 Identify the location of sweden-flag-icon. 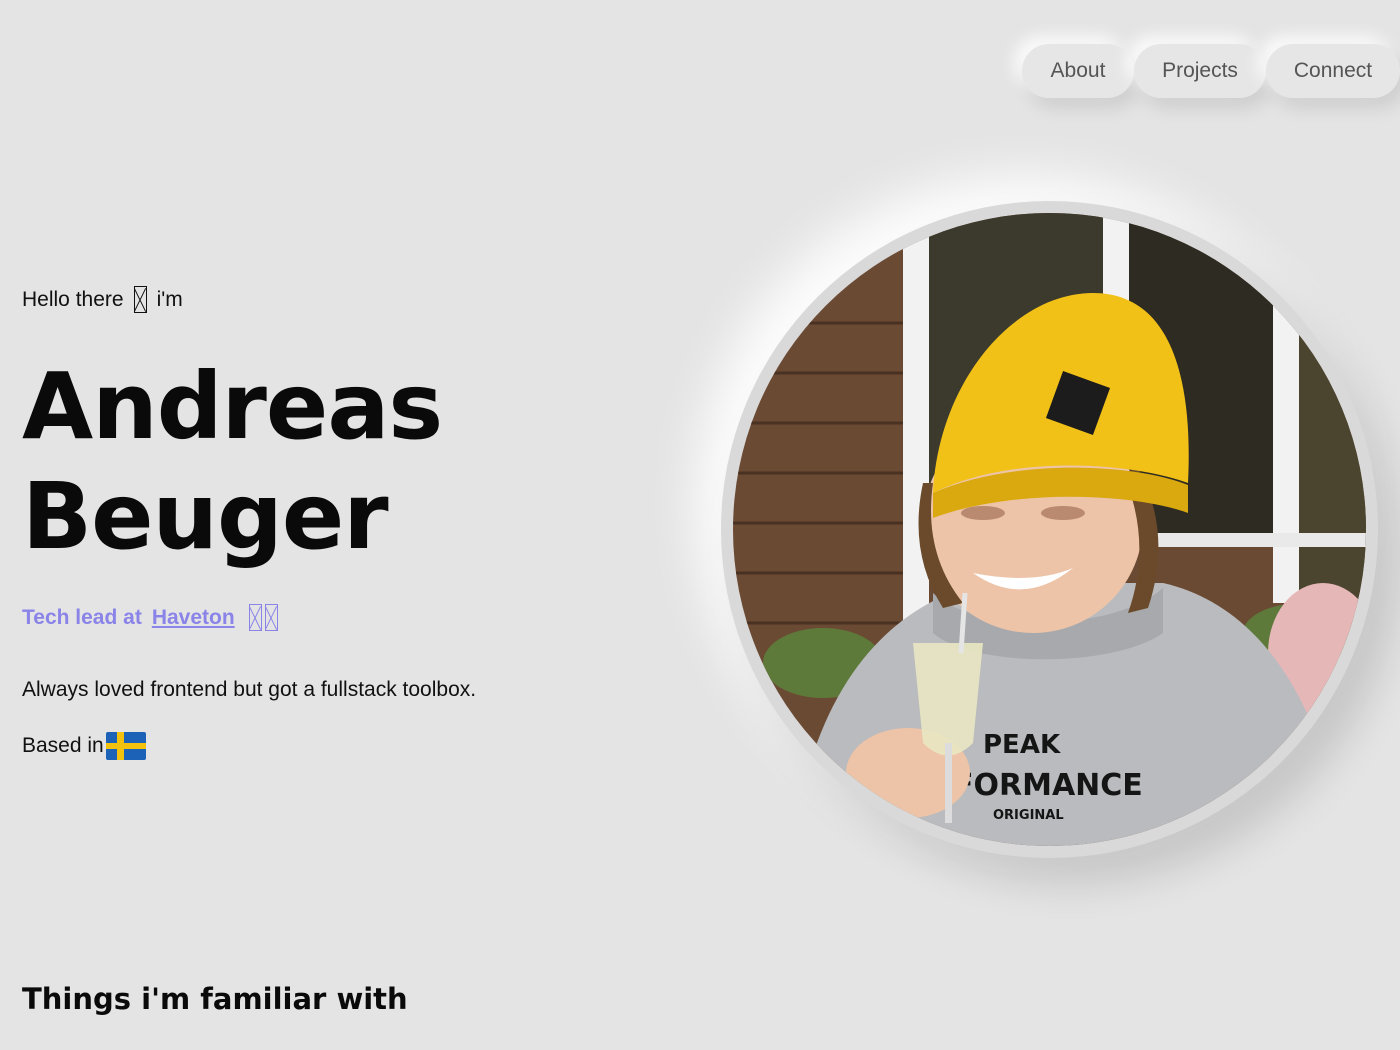
(125, 746).